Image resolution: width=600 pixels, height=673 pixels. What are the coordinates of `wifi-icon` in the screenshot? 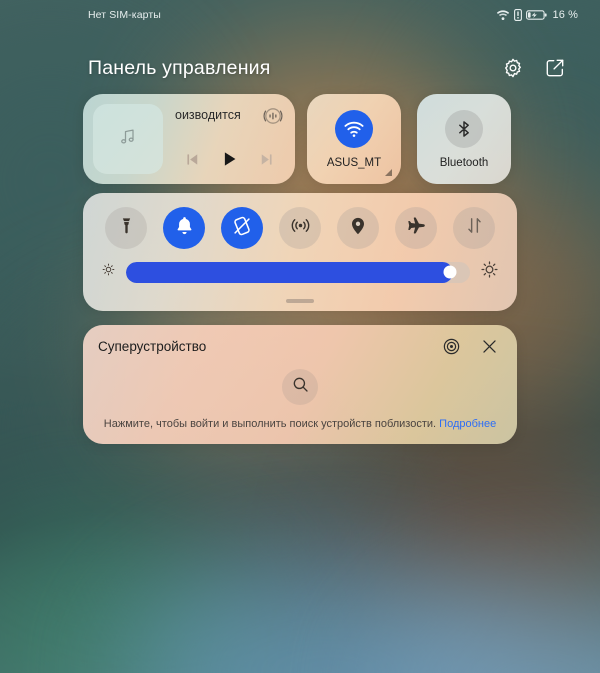 It's located at (354, 128).